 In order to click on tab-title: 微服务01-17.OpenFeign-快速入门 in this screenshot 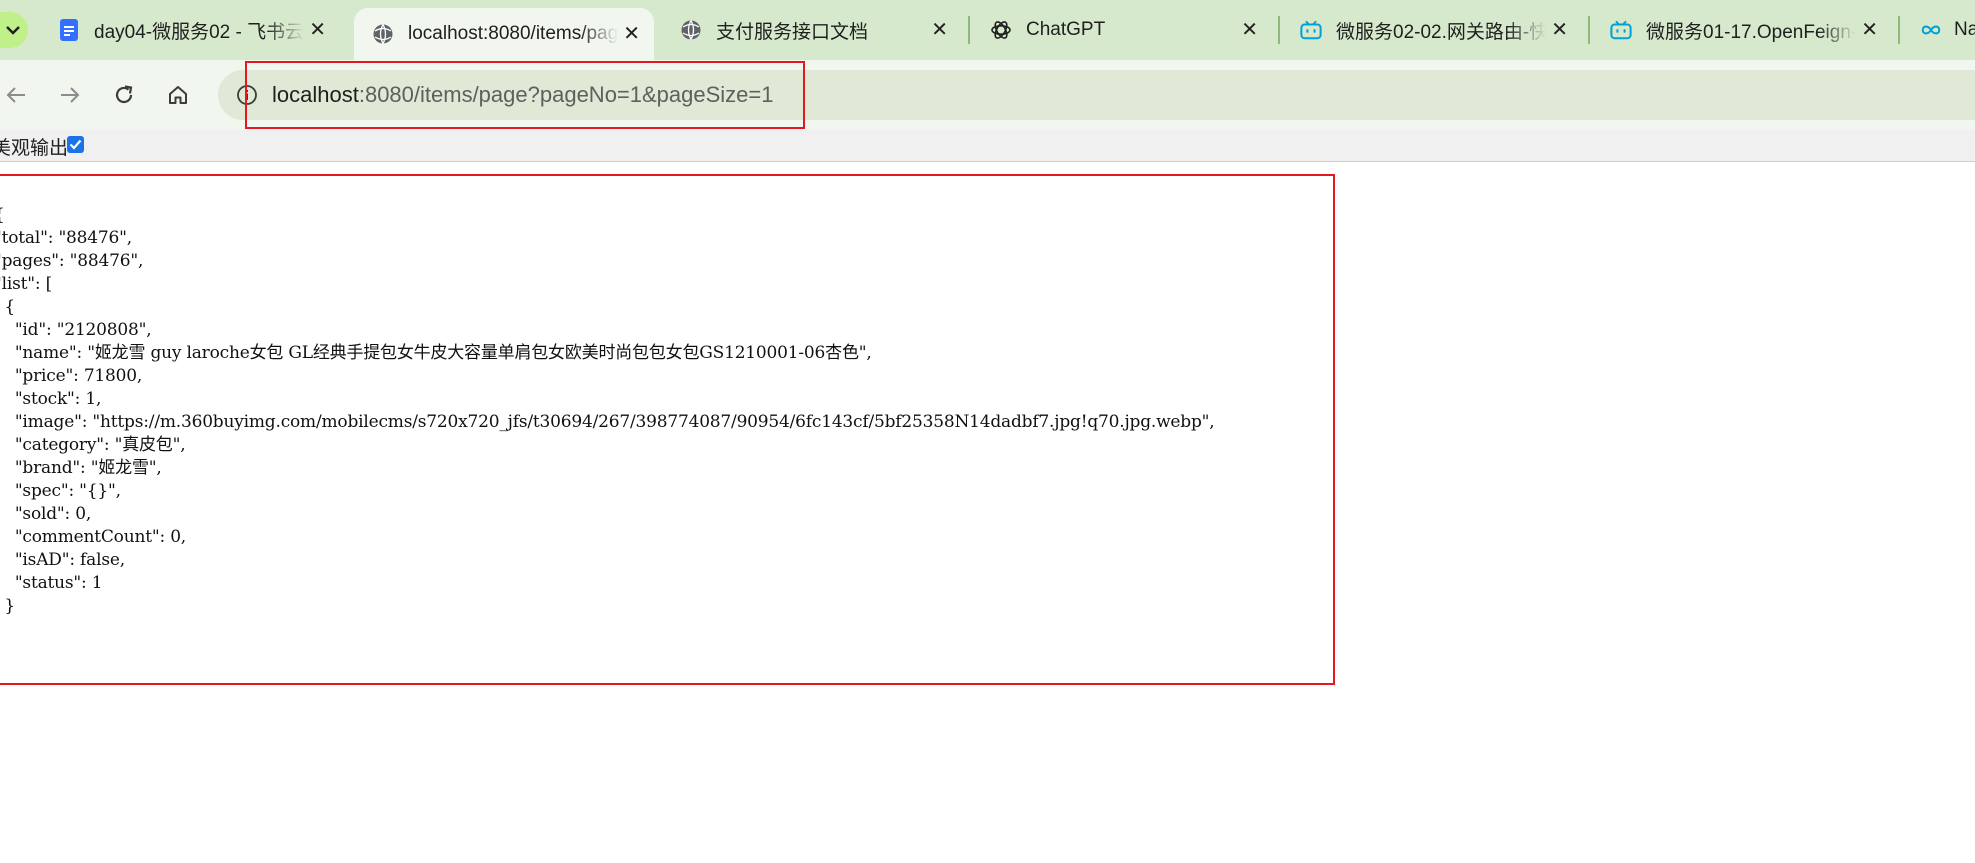, I will do `click(1751, 32)`.